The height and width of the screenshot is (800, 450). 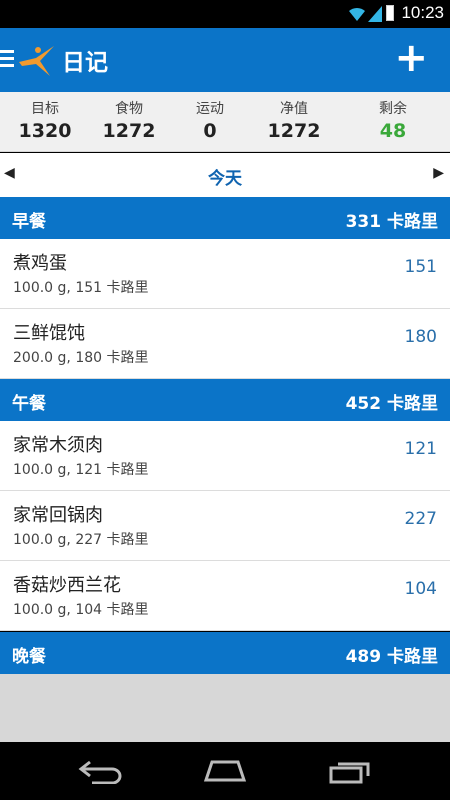 What do you see at coordinates (420, 267) in the screenshot?
I see `food-calories: 151` at bounding box center [420, 267].